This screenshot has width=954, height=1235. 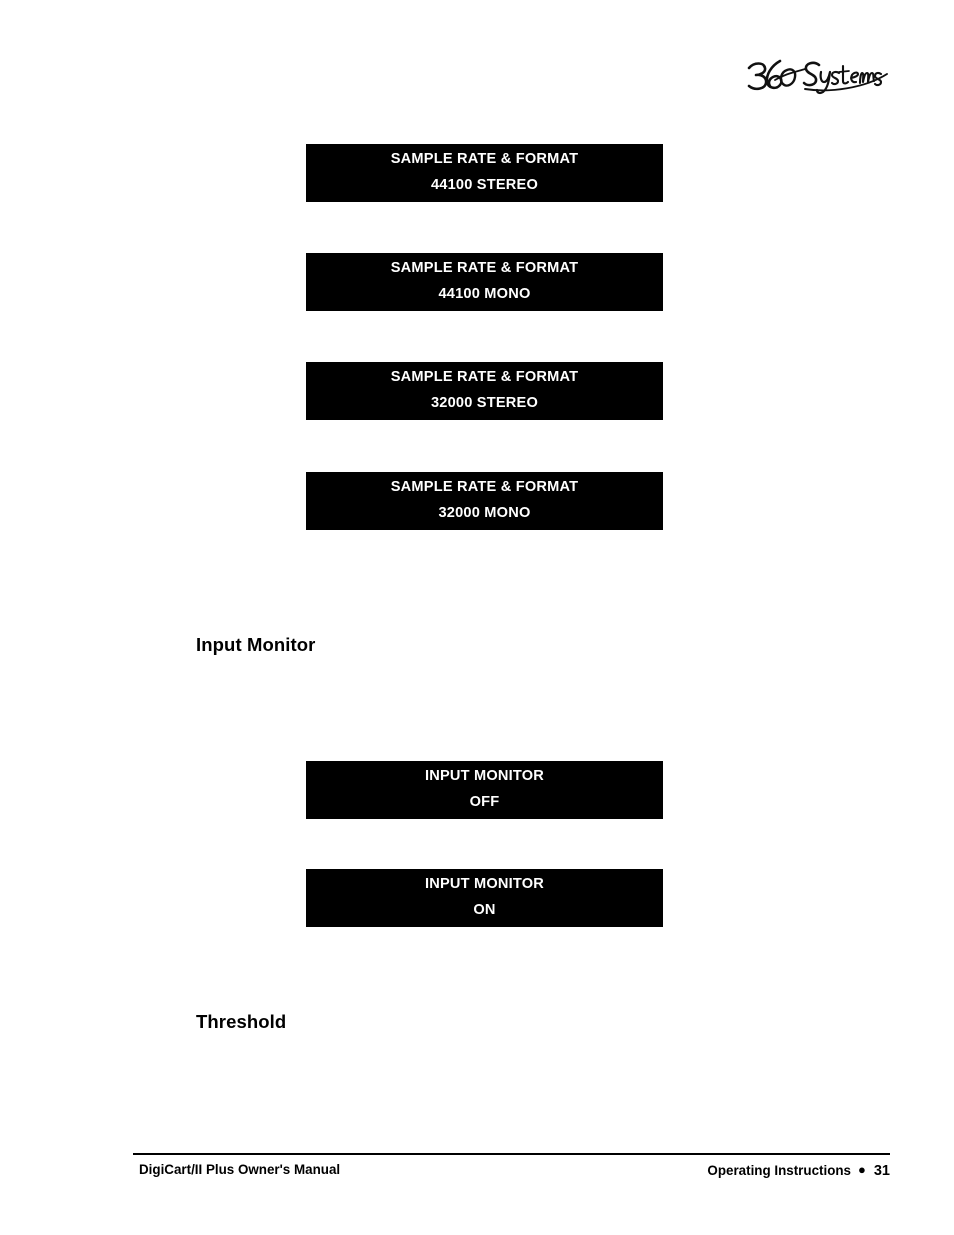 I want to click on footer-manual-title: DigiCart/II Plus Owner's Manual, so click(x=240, y=1169).